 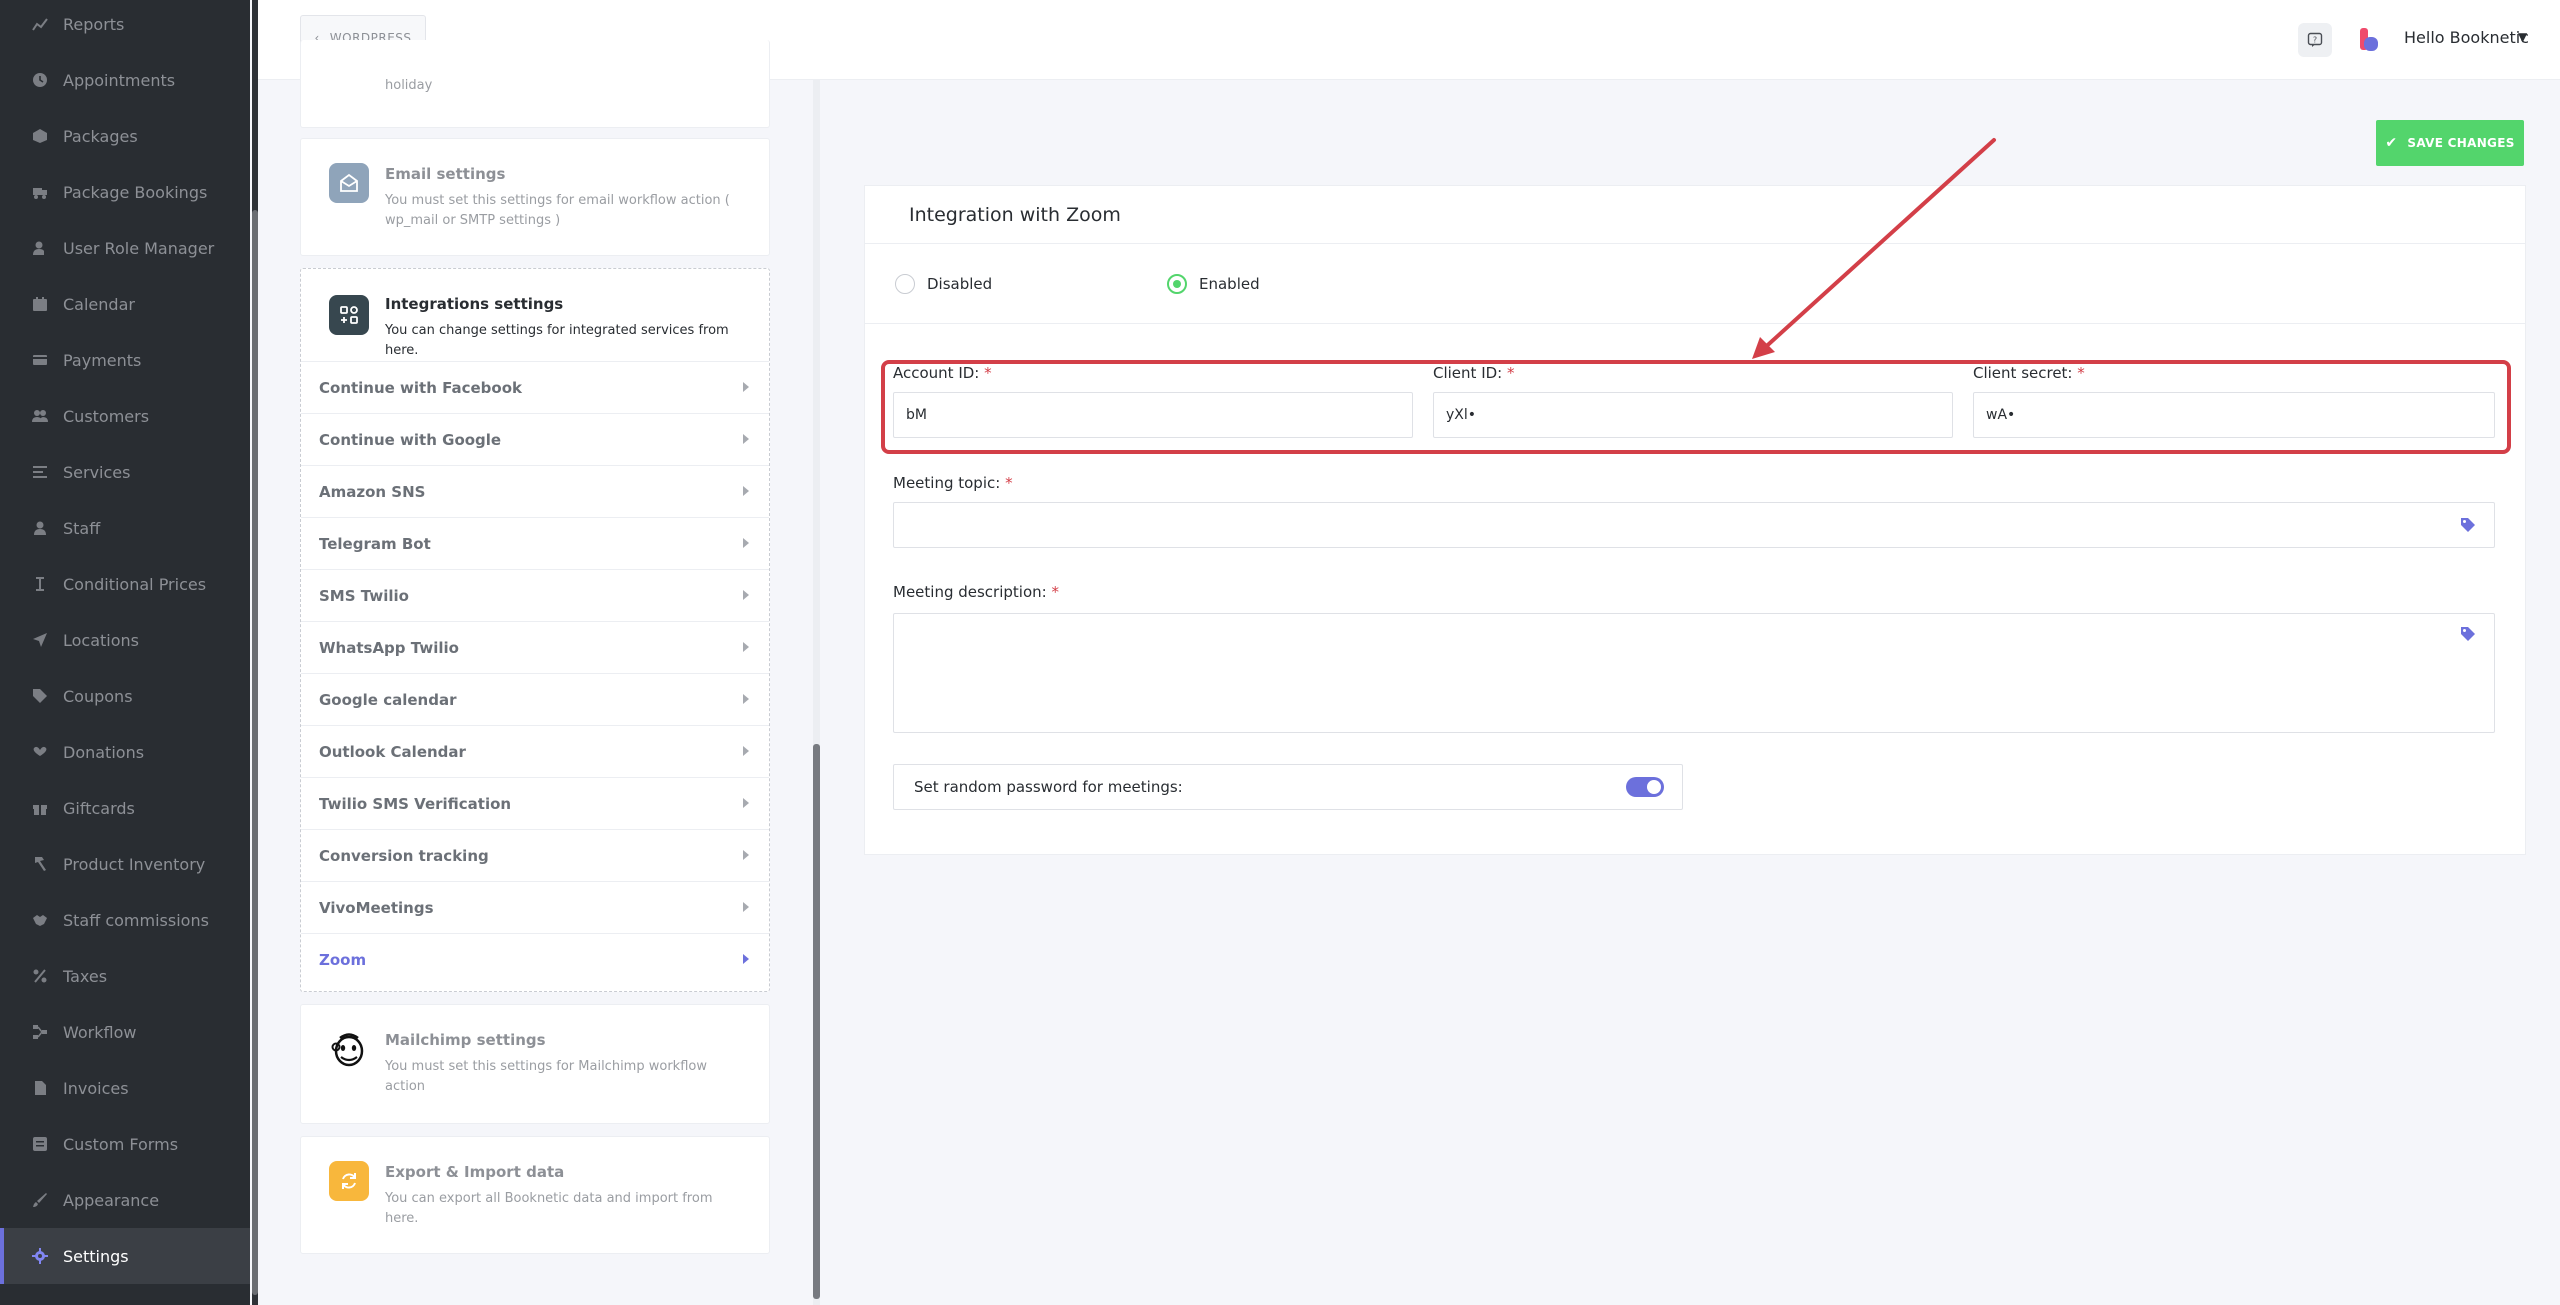 I want to click on sidebar-item-payments: Payments, so click(x=125, y=360).